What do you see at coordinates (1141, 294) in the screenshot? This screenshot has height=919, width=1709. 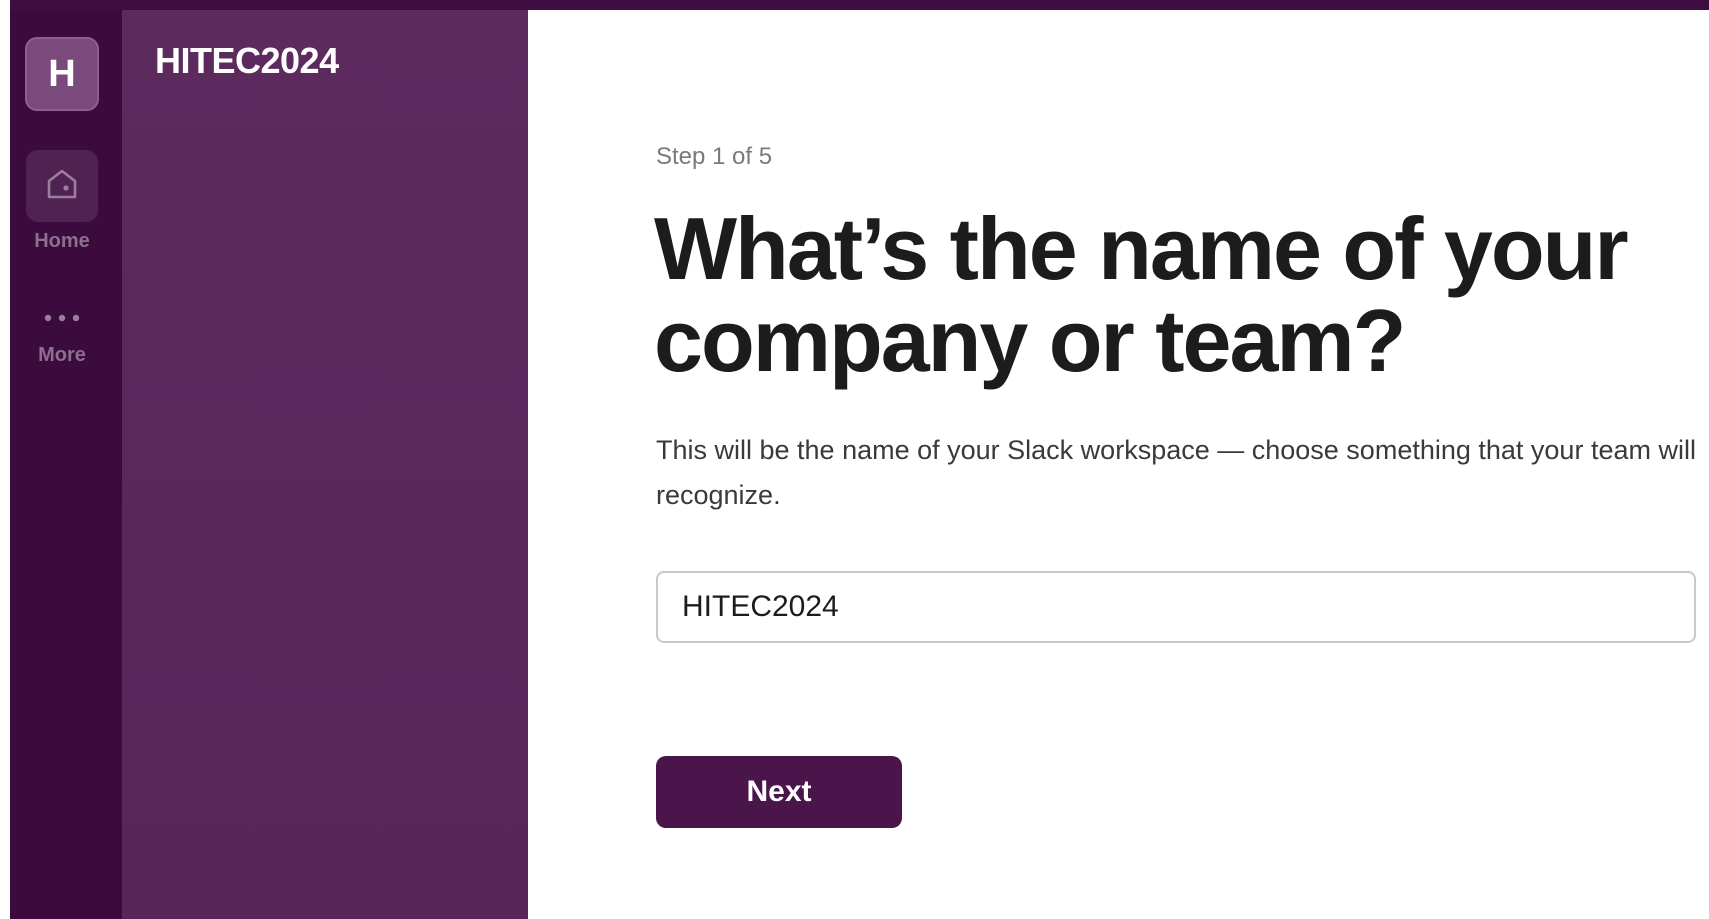 I see `page-title: What’s the name of your company or team?` at bounding box center [1141, 294].